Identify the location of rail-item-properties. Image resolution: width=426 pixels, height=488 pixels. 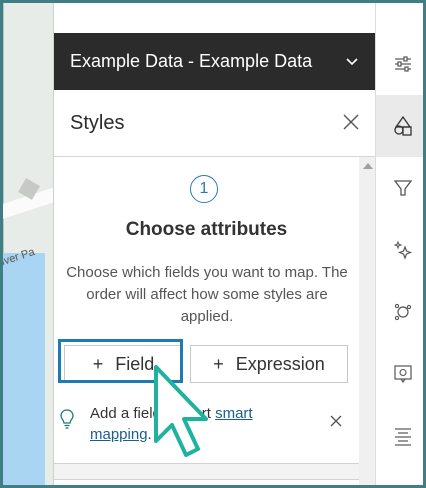
(399, 64).